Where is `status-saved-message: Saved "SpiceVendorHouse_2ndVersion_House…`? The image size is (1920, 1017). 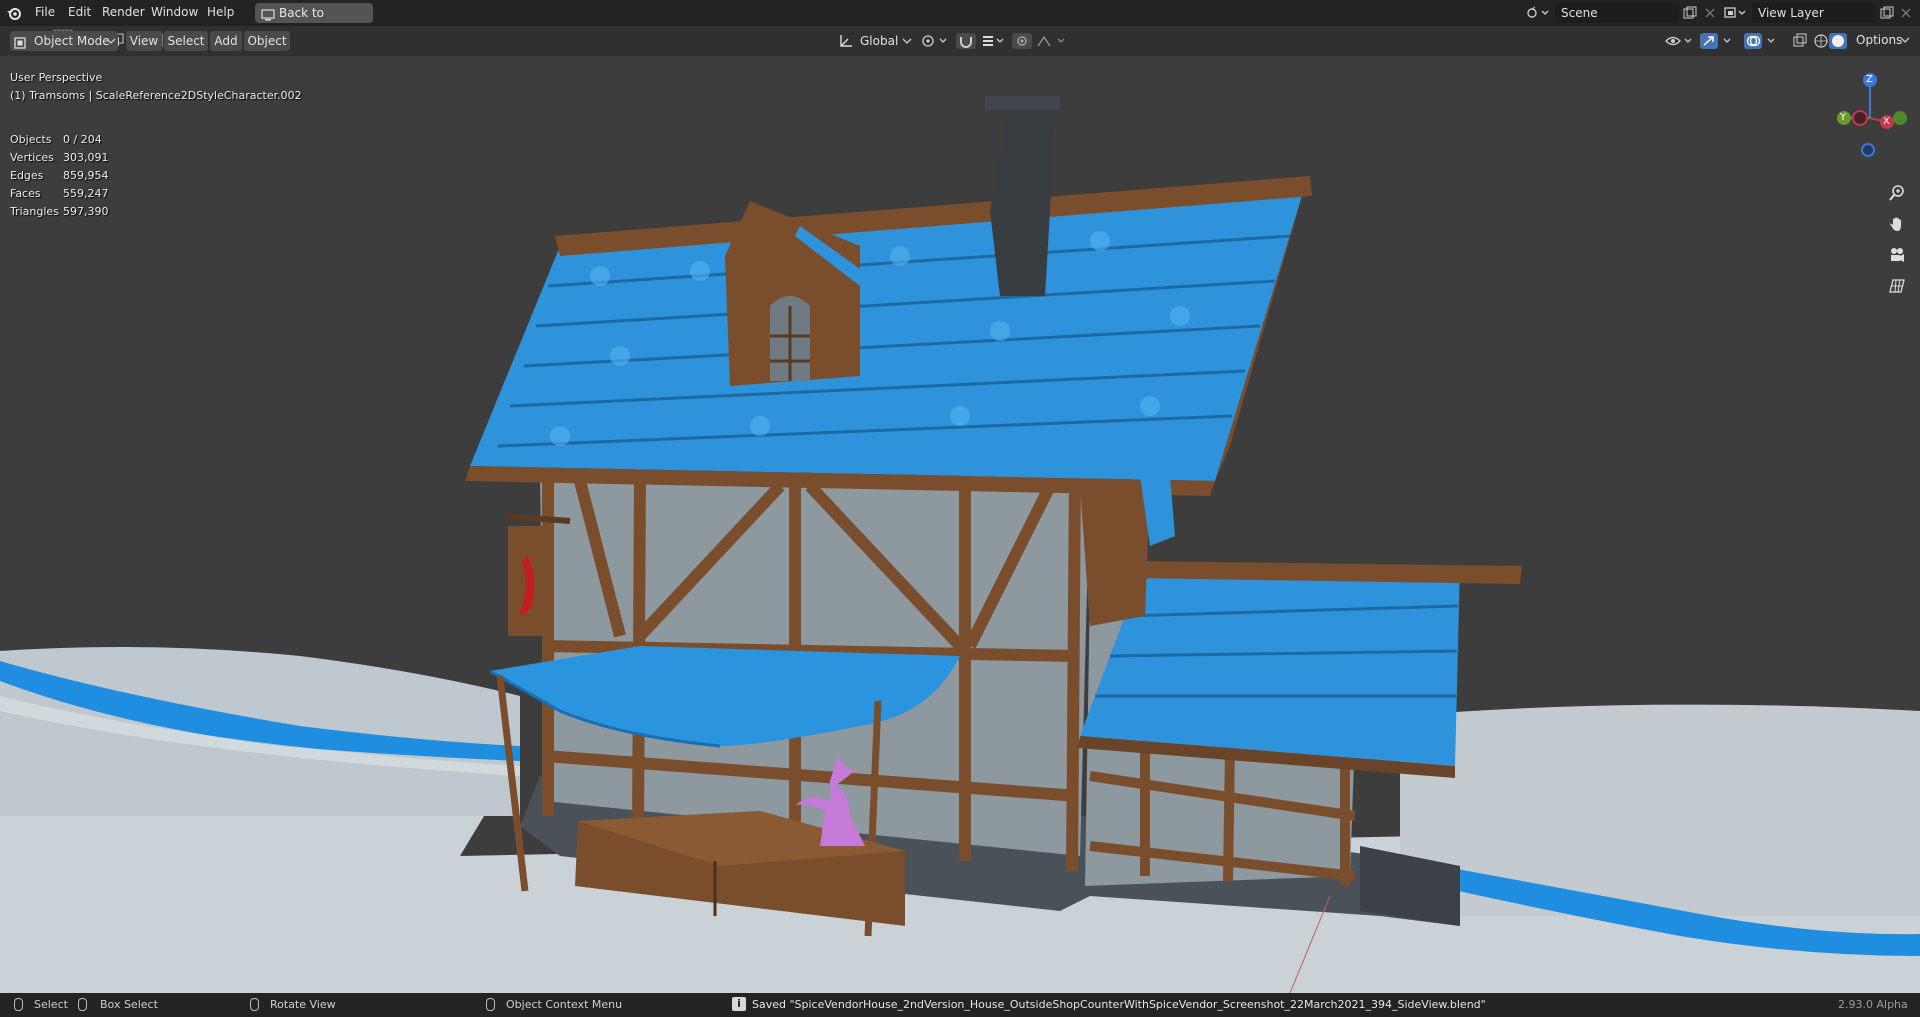 status-saved-message: Saved "SpiceVendorHouse_2ndVersion_House… is located at coordinates (1119, 1004).